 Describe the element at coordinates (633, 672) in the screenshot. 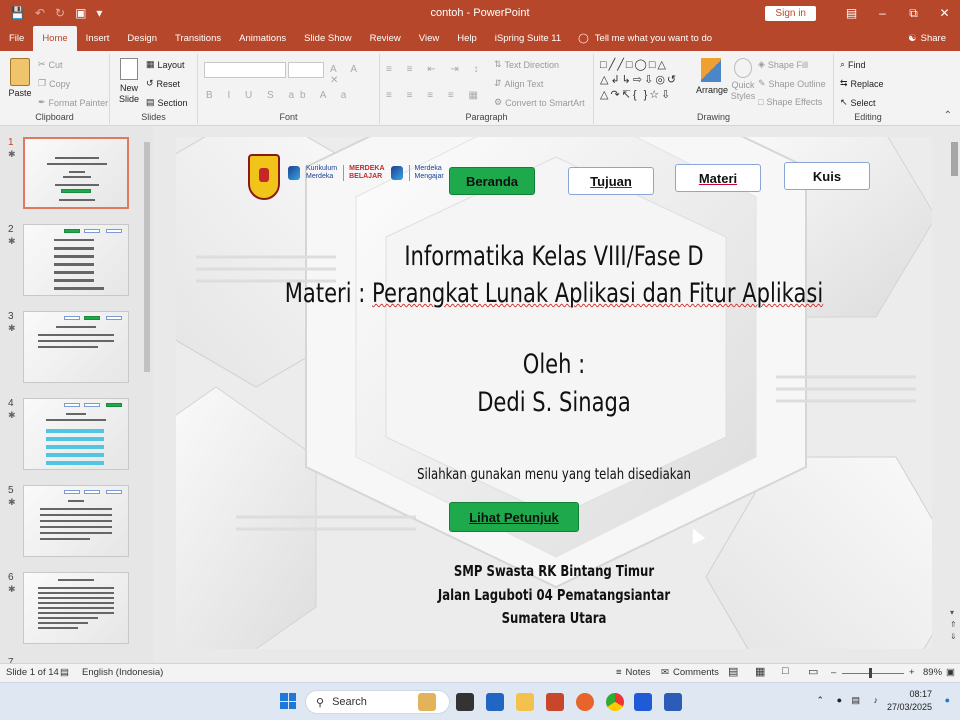

I see `notes-button: ≡ Notes` at that location.